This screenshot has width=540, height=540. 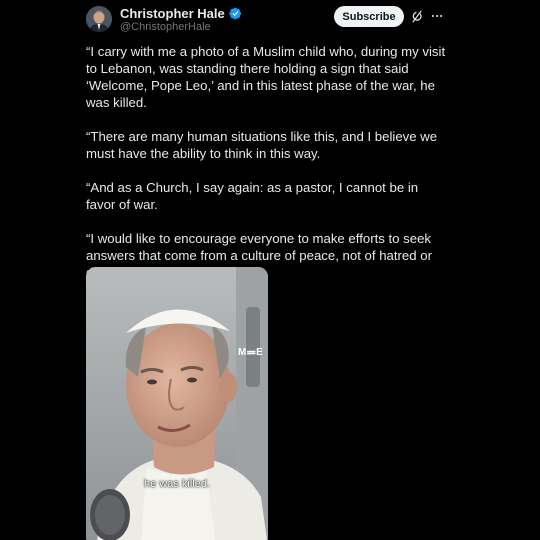 I want to click on author-handle: @ChristopherHale, so click(x=165, y=27).